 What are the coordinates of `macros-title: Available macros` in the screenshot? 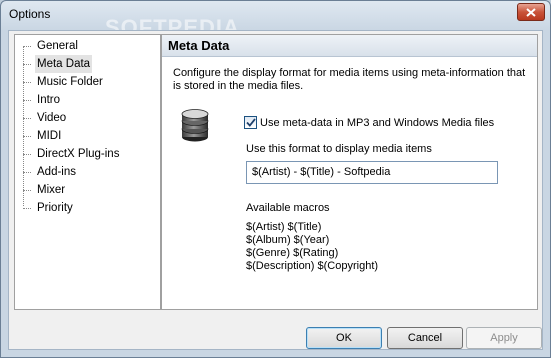 It's located at (288, 208).